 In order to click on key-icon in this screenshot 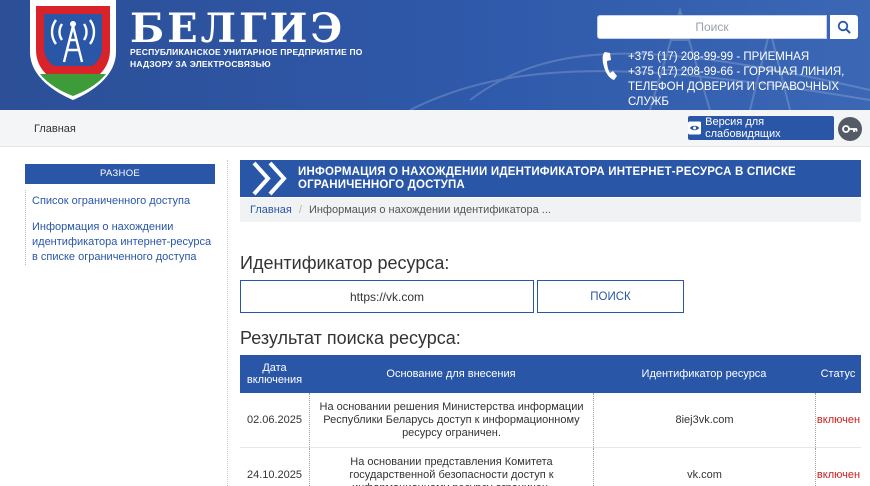, I will do `click(850, 129)`.